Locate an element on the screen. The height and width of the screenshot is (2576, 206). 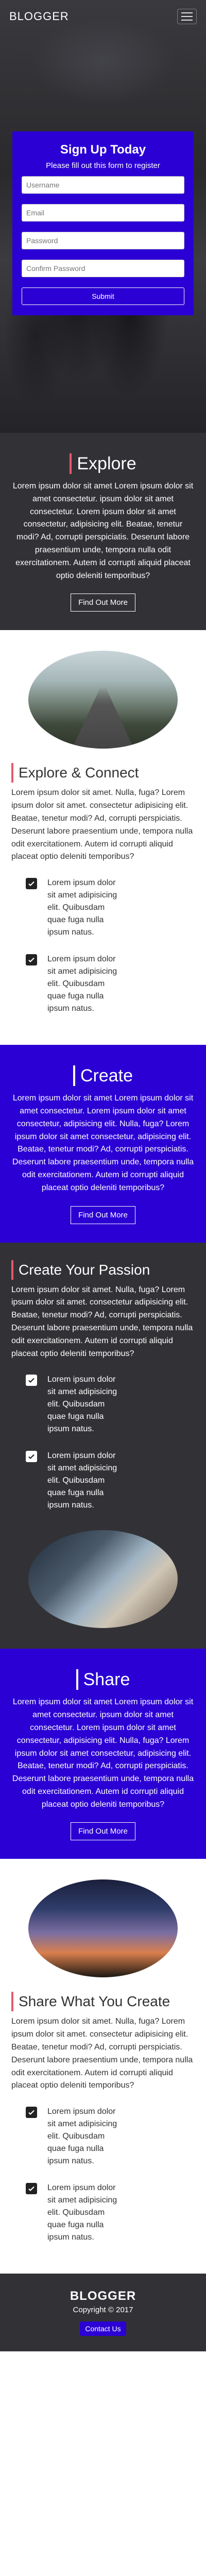
password-input is located at coordinates (103, 240).